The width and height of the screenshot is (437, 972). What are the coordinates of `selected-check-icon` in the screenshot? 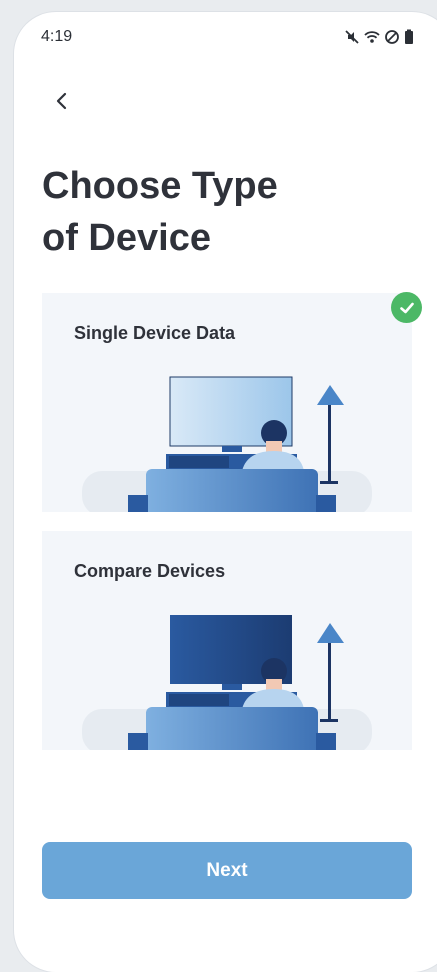 It's located at (406, 307).